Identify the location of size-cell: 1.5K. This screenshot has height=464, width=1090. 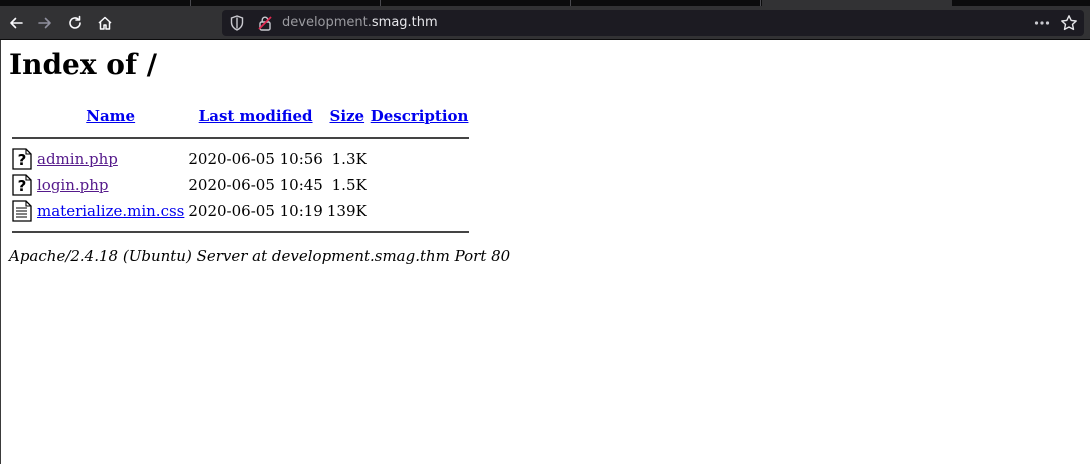
(349, 185).